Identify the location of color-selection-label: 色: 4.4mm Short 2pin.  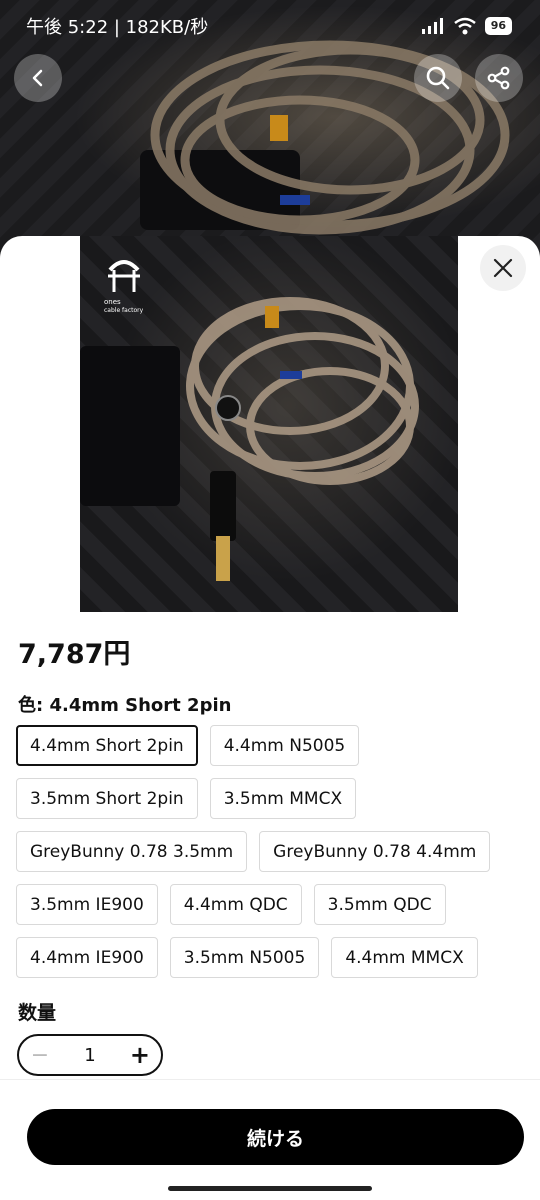
(124, 704).